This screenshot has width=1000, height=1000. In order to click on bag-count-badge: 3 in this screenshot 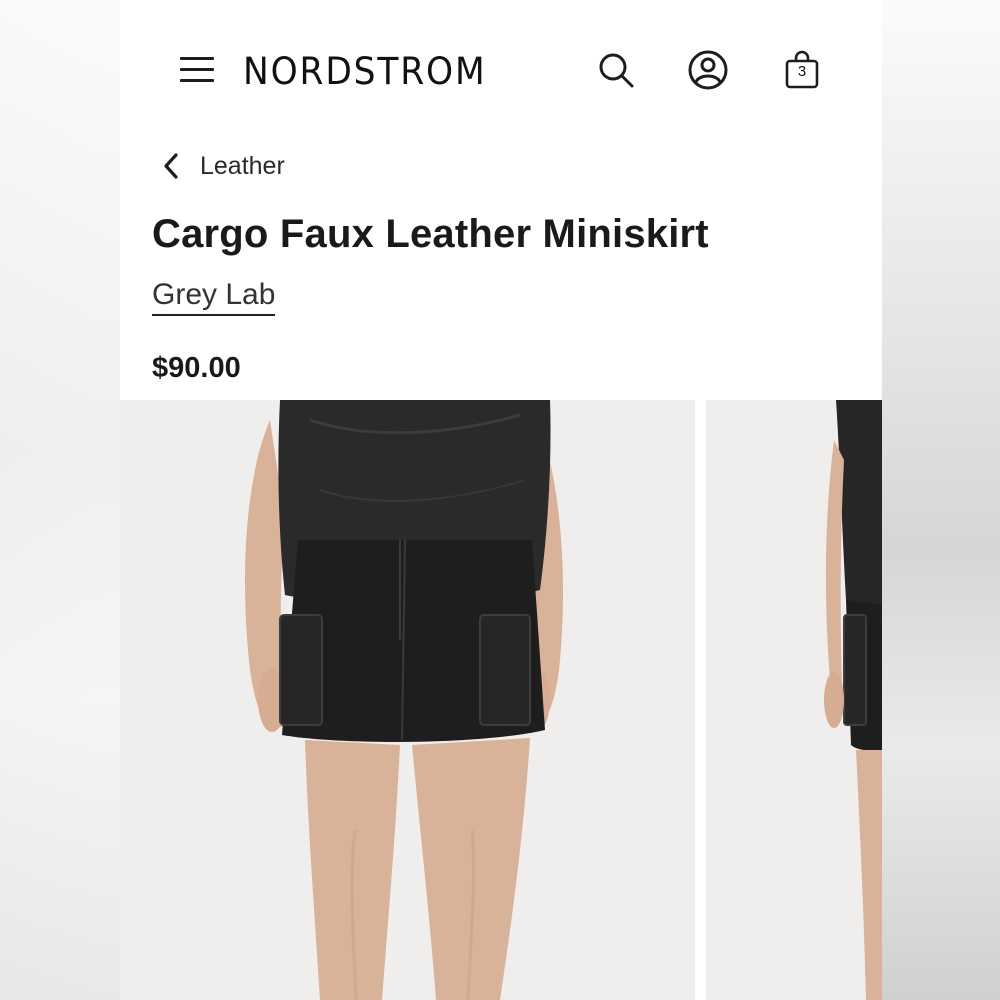, I will do `click(802, 71)`.